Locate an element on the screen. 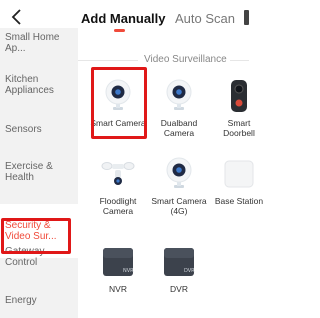 Image resolution: width=320 pixels, height=318 pixels. smart-camera-highlight is located at coordinates (119, 103).